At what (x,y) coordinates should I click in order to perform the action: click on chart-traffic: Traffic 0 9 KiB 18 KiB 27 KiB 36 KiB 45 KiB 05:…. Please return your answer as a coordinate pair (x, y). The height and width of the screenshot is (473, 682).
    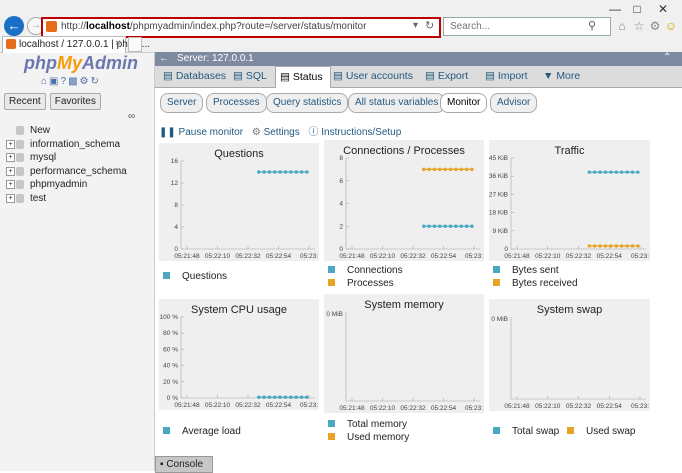
    Looking at the image, I should click on (569, 200).